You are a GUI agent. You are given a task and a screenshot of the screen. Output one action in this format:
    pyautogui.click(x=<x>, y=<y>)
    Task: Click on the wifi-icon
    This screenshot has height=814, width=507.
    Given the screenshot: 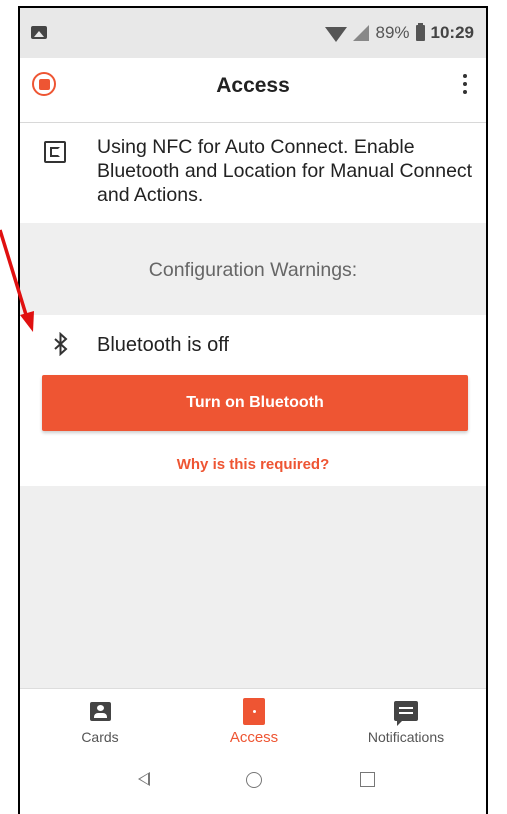 What is the action you would take?
    pyautogui.click(x=336, y=34)
    